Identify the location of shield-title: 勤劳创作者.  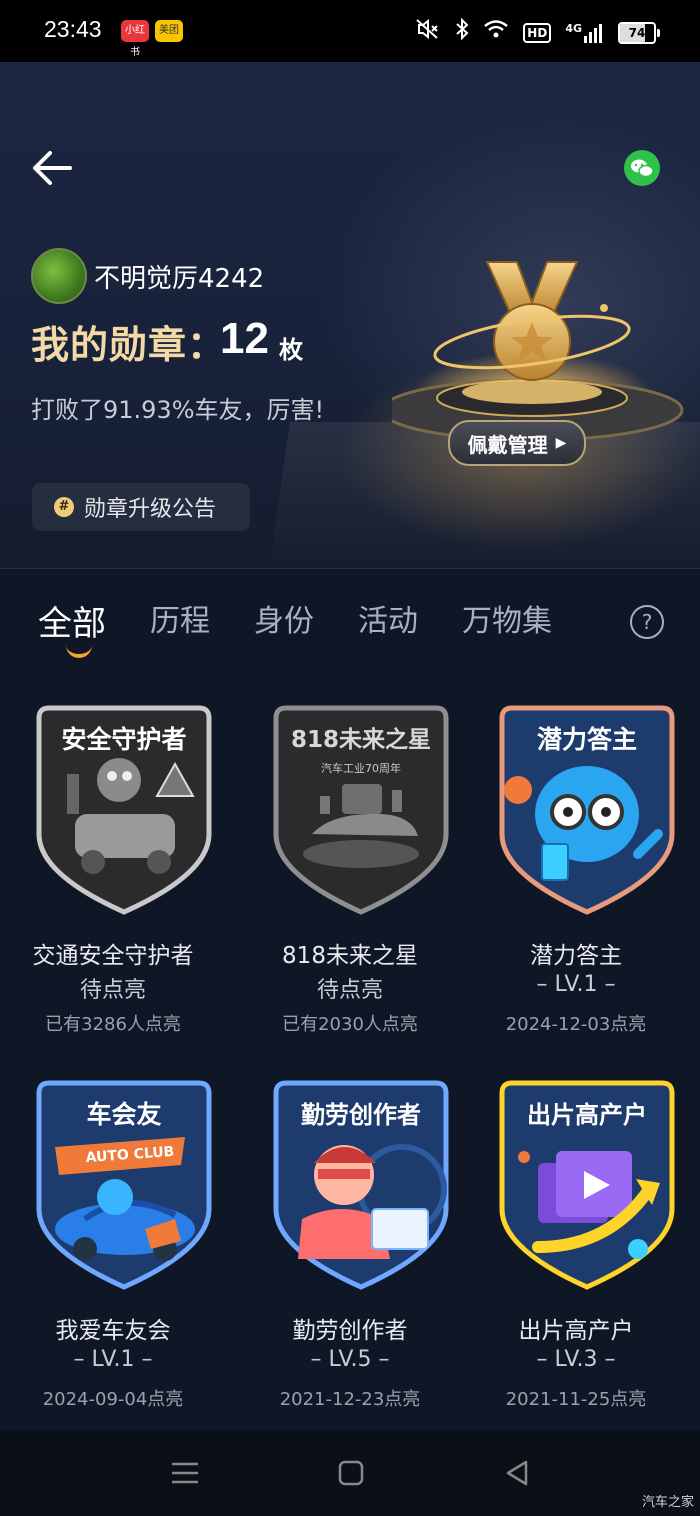
(361, 1115).